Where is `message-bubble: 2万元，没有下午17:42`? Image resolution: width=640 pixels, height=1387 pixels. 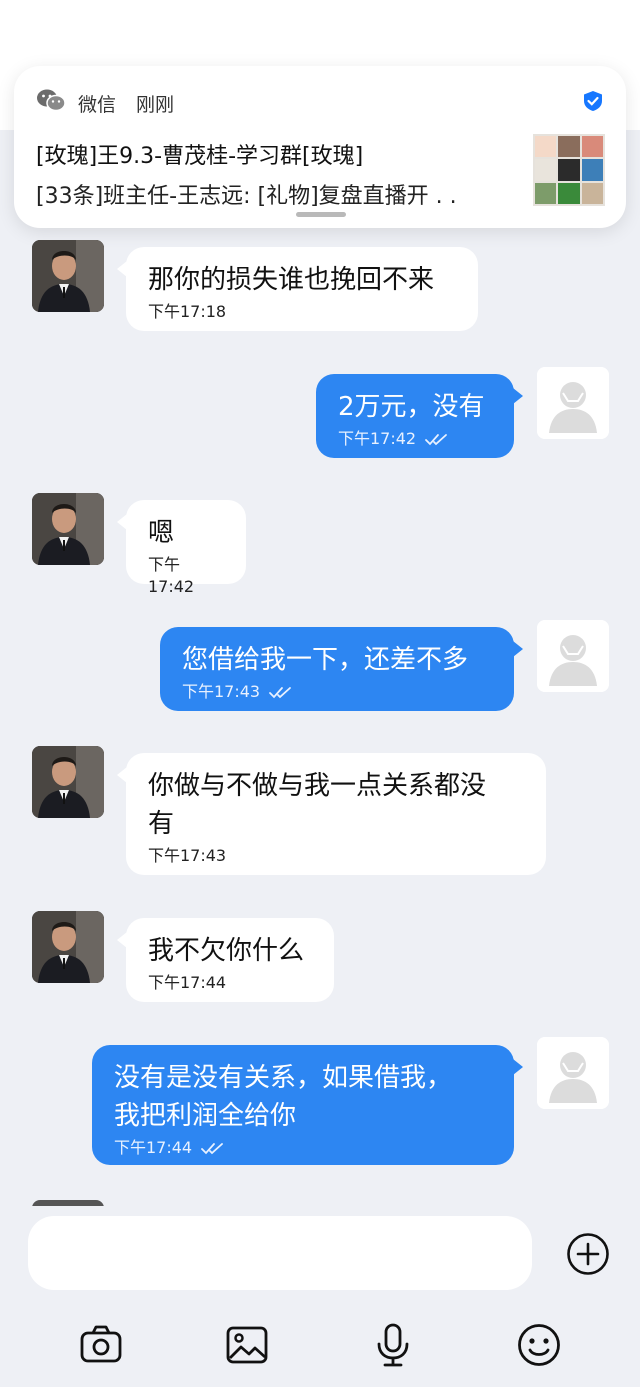 message-bubble: 2万元，没有下午17:42 is located at coordinates (415, 416).